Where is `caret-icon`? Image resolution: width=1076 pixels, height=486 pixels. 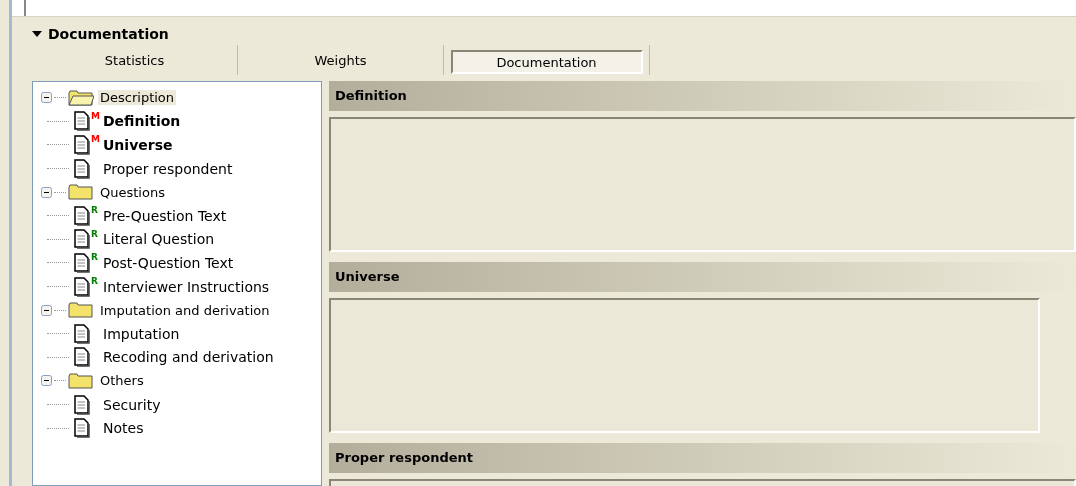 caret-icon is located at coordinates (37, 34).